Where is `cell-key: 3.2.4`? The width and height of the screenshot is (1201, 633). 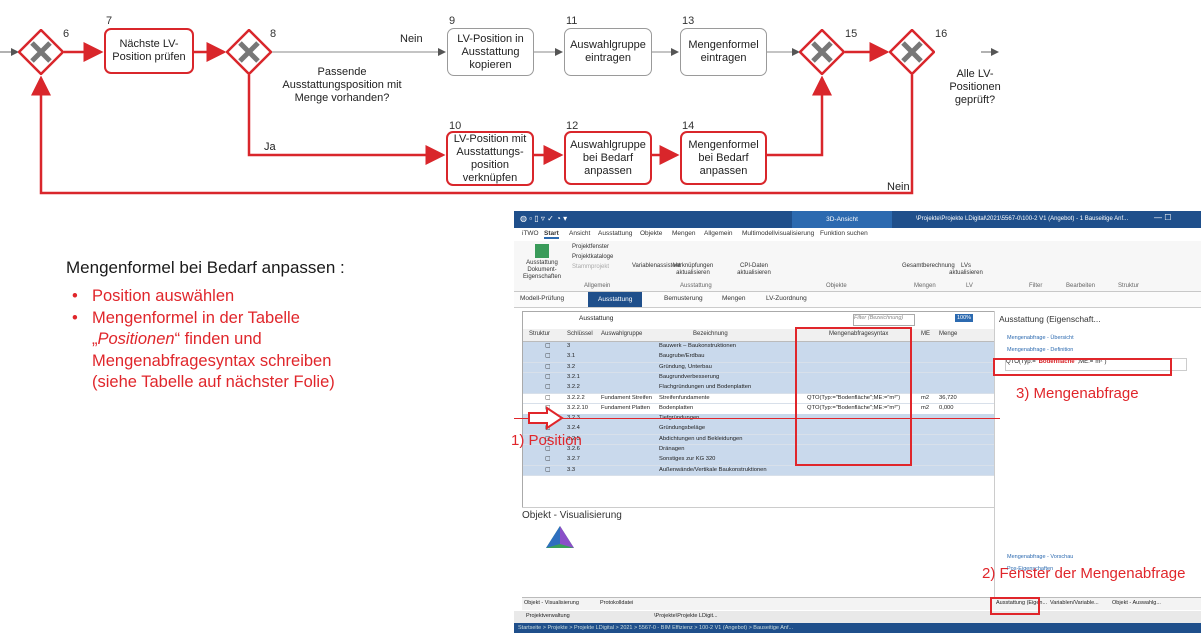
cell-key: 3.2.4 is located at coordinates (573, 428).